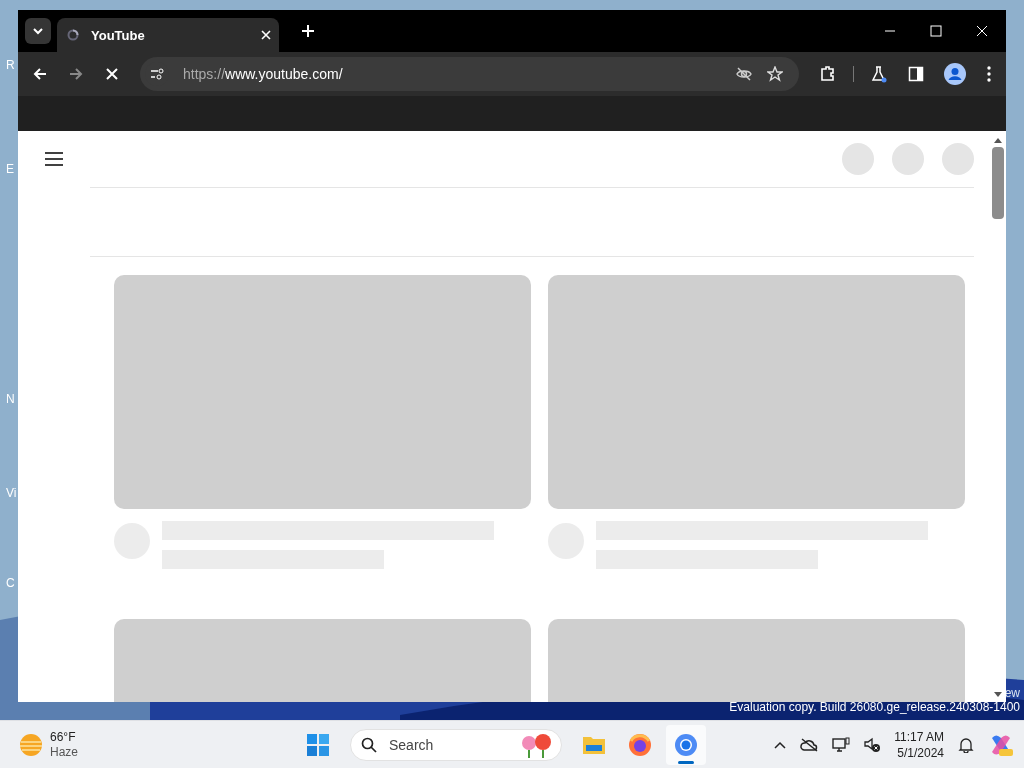 This screenshot has width=1024, height=768. I want to click on windows-logo-icon, so click(318, 744).